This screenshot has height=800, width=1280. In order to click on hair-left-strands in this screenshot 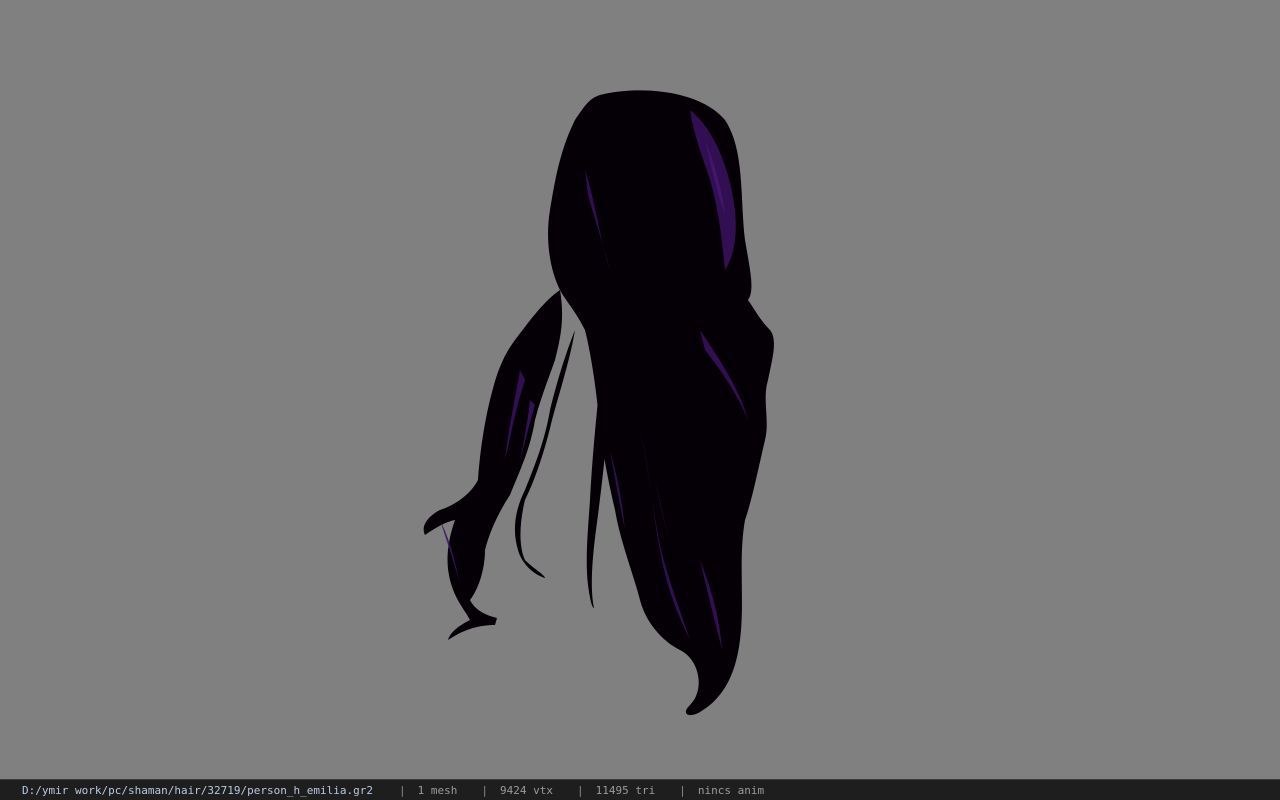, I will do `click(493, 465)`.